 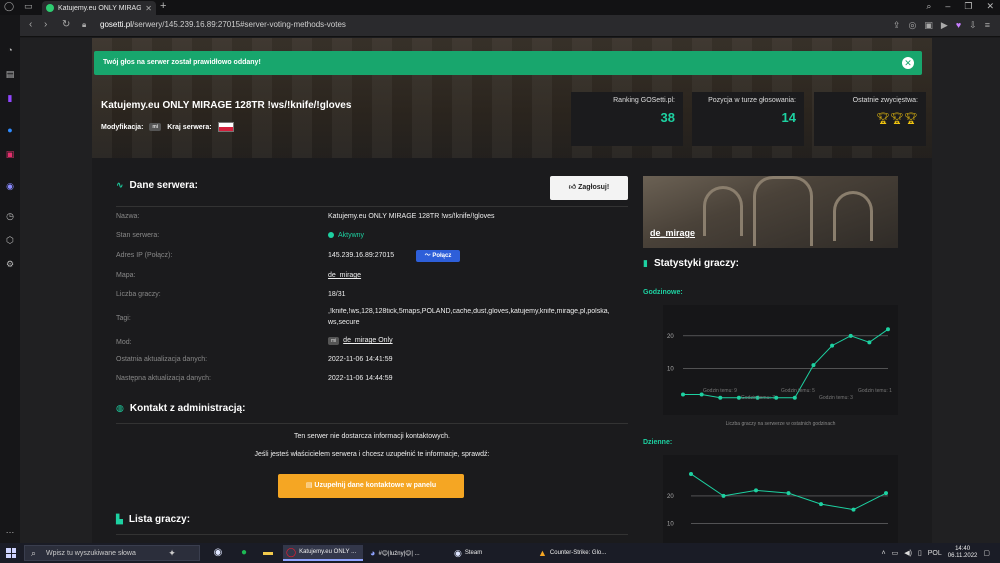 What do you see at coordinates (645, 263) in the screenshot?
I see `bar-chart-icon: ▮` at bounding box center [645, 263].